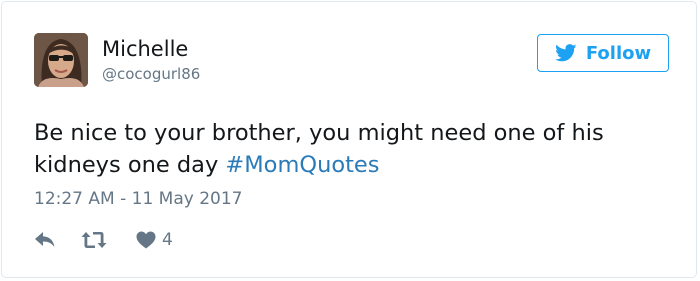 The image size is (700, 281). Describe the element at coordinates (146, 240) in the screenshot. I see `heart-icon` at that location.